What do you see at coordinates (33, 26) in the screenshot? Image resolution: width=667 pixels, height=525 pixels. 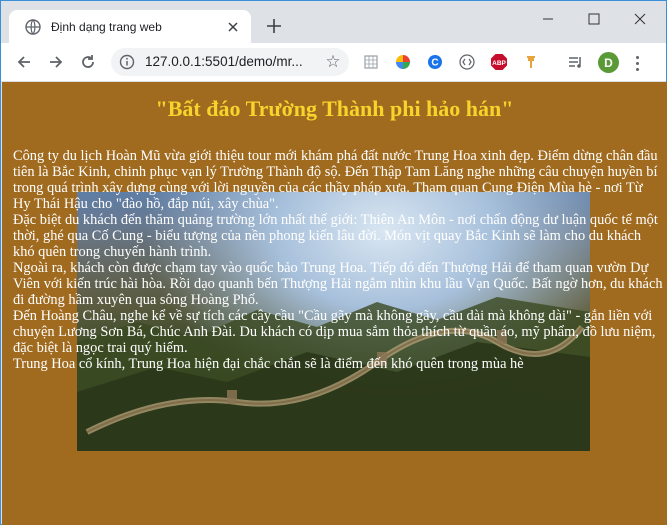 I see `globe-icon` at bounding box center [33, 26].